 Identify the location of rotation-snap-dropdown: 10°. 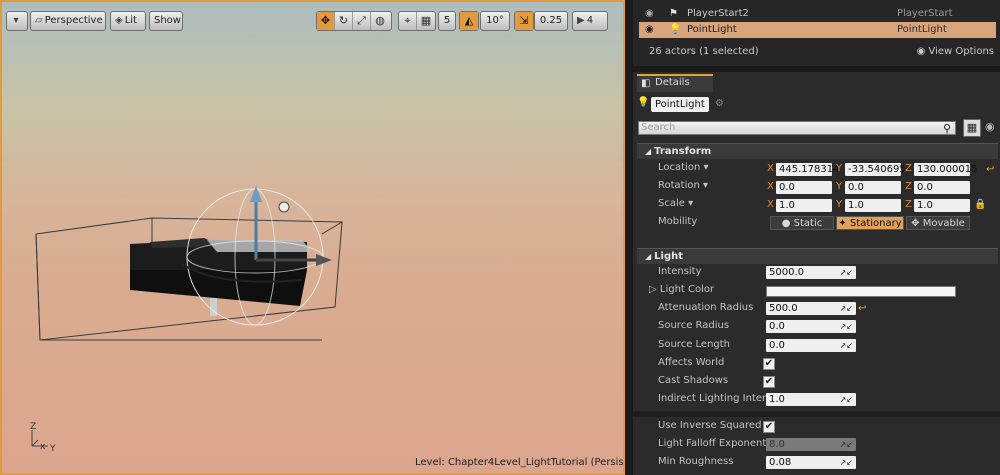
(495, 21).